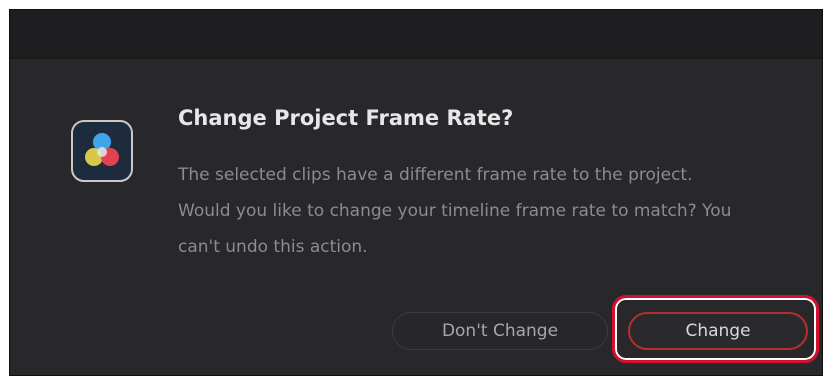 The width and height of the screenshot is (833, 385). I want to click on dont-change-button: Don't Change, so click(500, 331).